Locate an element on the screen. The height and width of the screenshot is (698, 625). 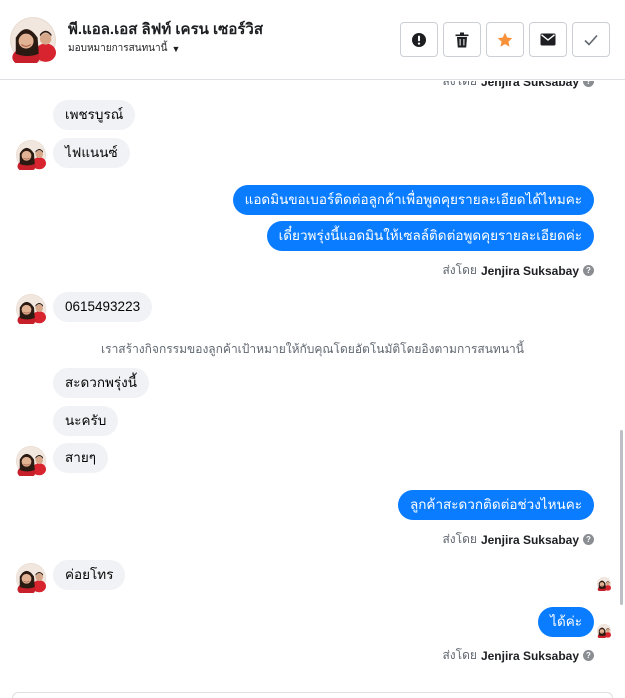
star-icon is located at coordinates (505, 39).